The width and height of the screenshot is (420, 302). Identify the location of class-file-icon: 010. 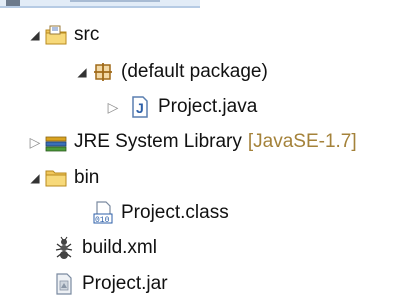
(103, 213).